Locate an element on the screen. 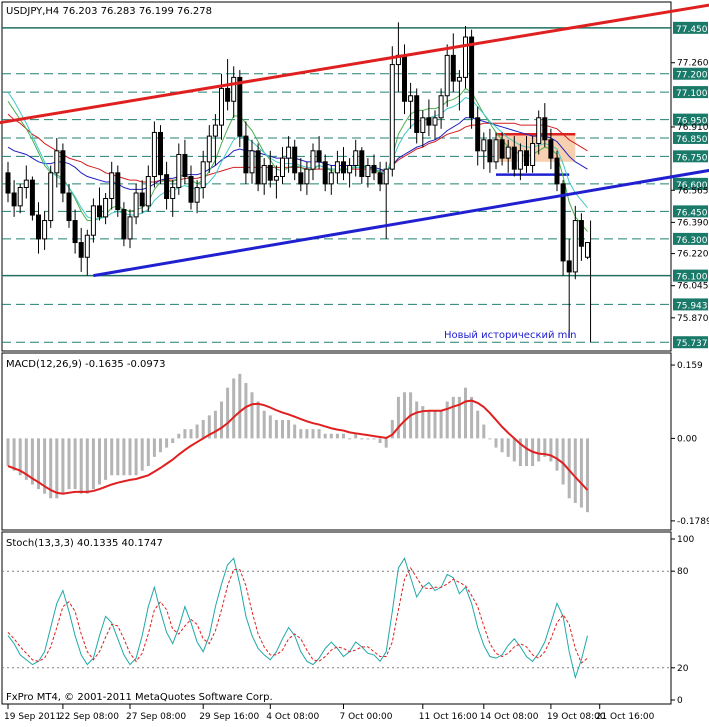  price-tick-label: 76.390 is located at coordinates (693, 223).